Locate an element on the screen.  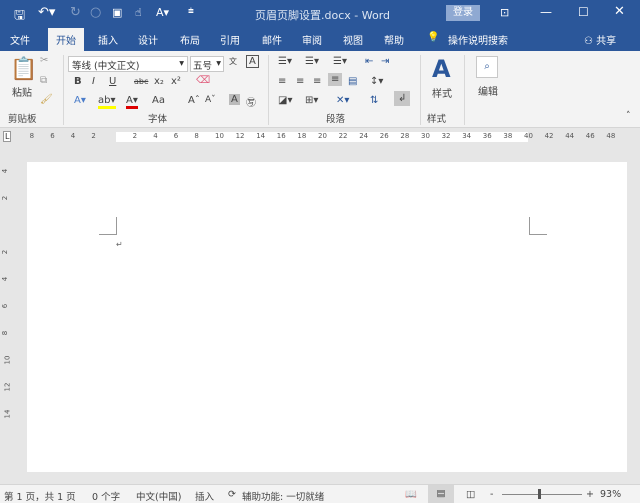
read-mode-icon: 📖 is located at coordinates (411, 494).